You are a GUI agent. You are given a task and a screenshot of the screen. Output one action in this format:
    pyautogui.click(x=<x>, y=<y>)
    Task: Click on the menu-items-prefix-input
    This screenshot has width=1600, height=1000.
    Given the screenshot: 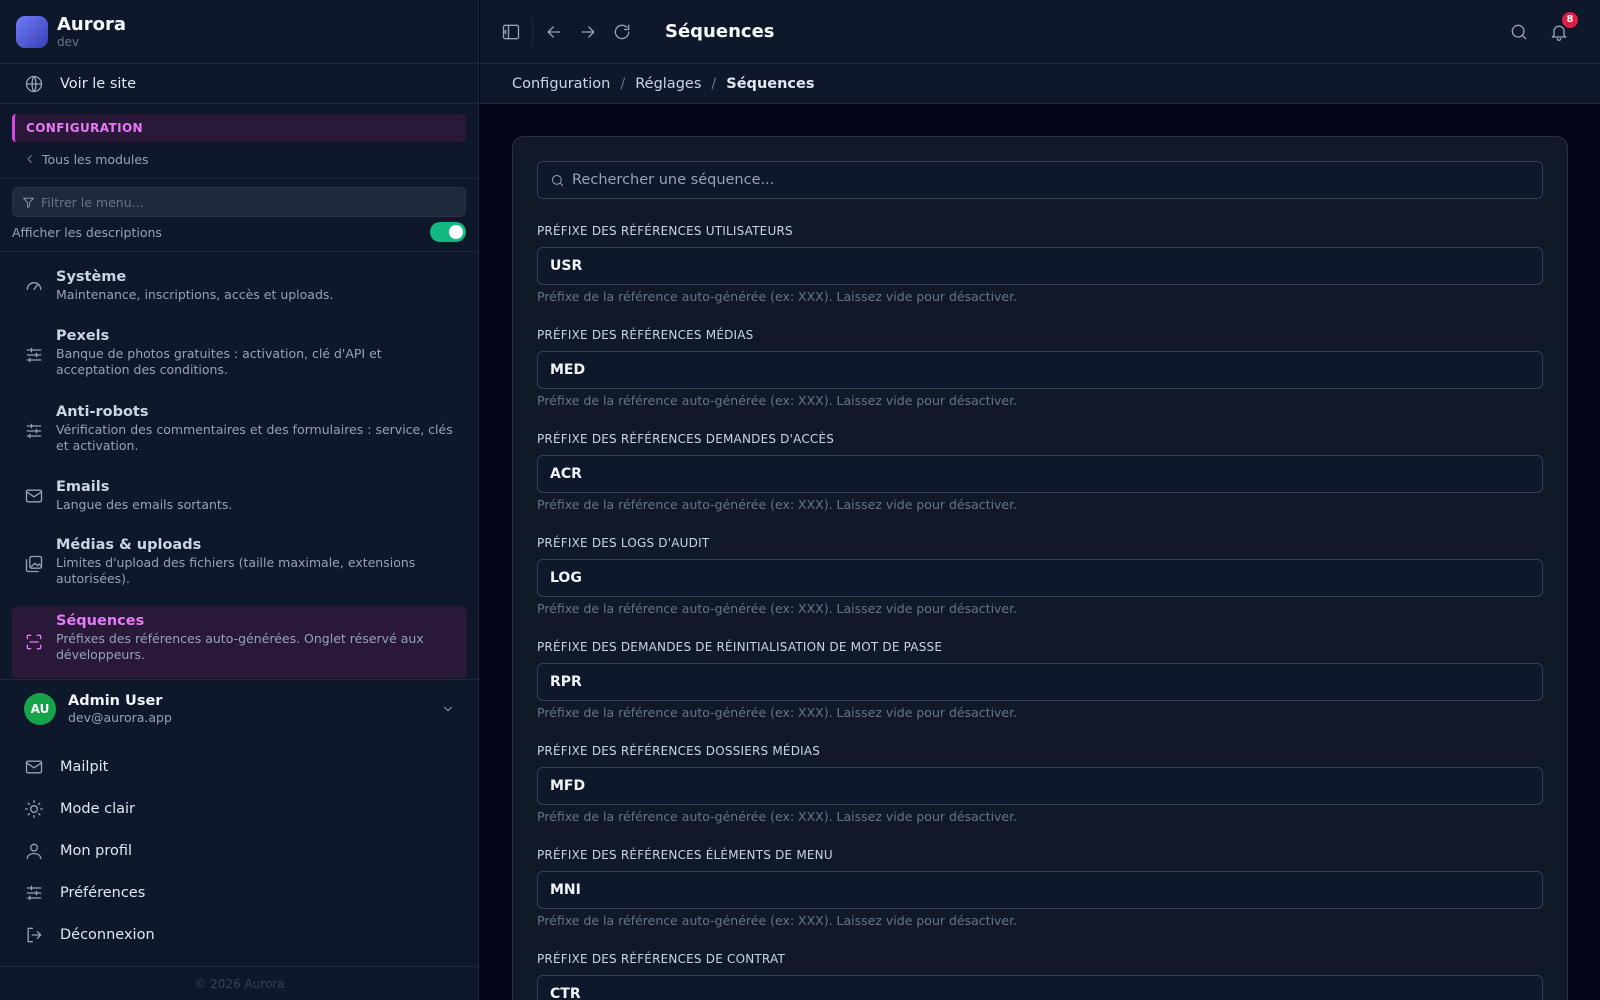 What is the action you would take?
    pyautogui.click(x=1040, y=890)
    